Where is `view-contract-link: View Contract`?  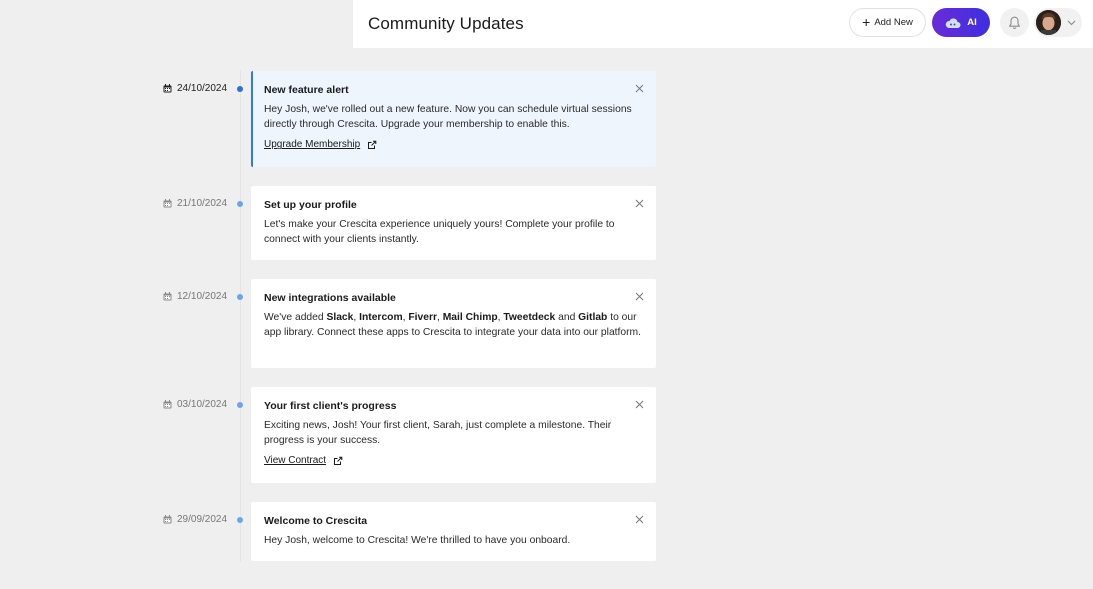
view-contract-link: View Contract is located at coordinates (303, 460).